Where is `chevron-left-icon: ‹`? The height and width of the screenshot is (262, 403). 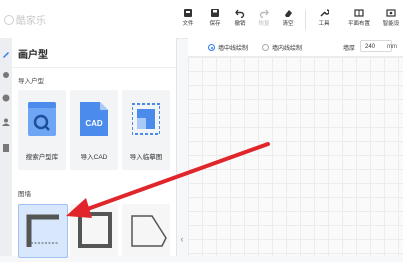 chevron-left-icon: ‹ is located at coordinates (182, 239).